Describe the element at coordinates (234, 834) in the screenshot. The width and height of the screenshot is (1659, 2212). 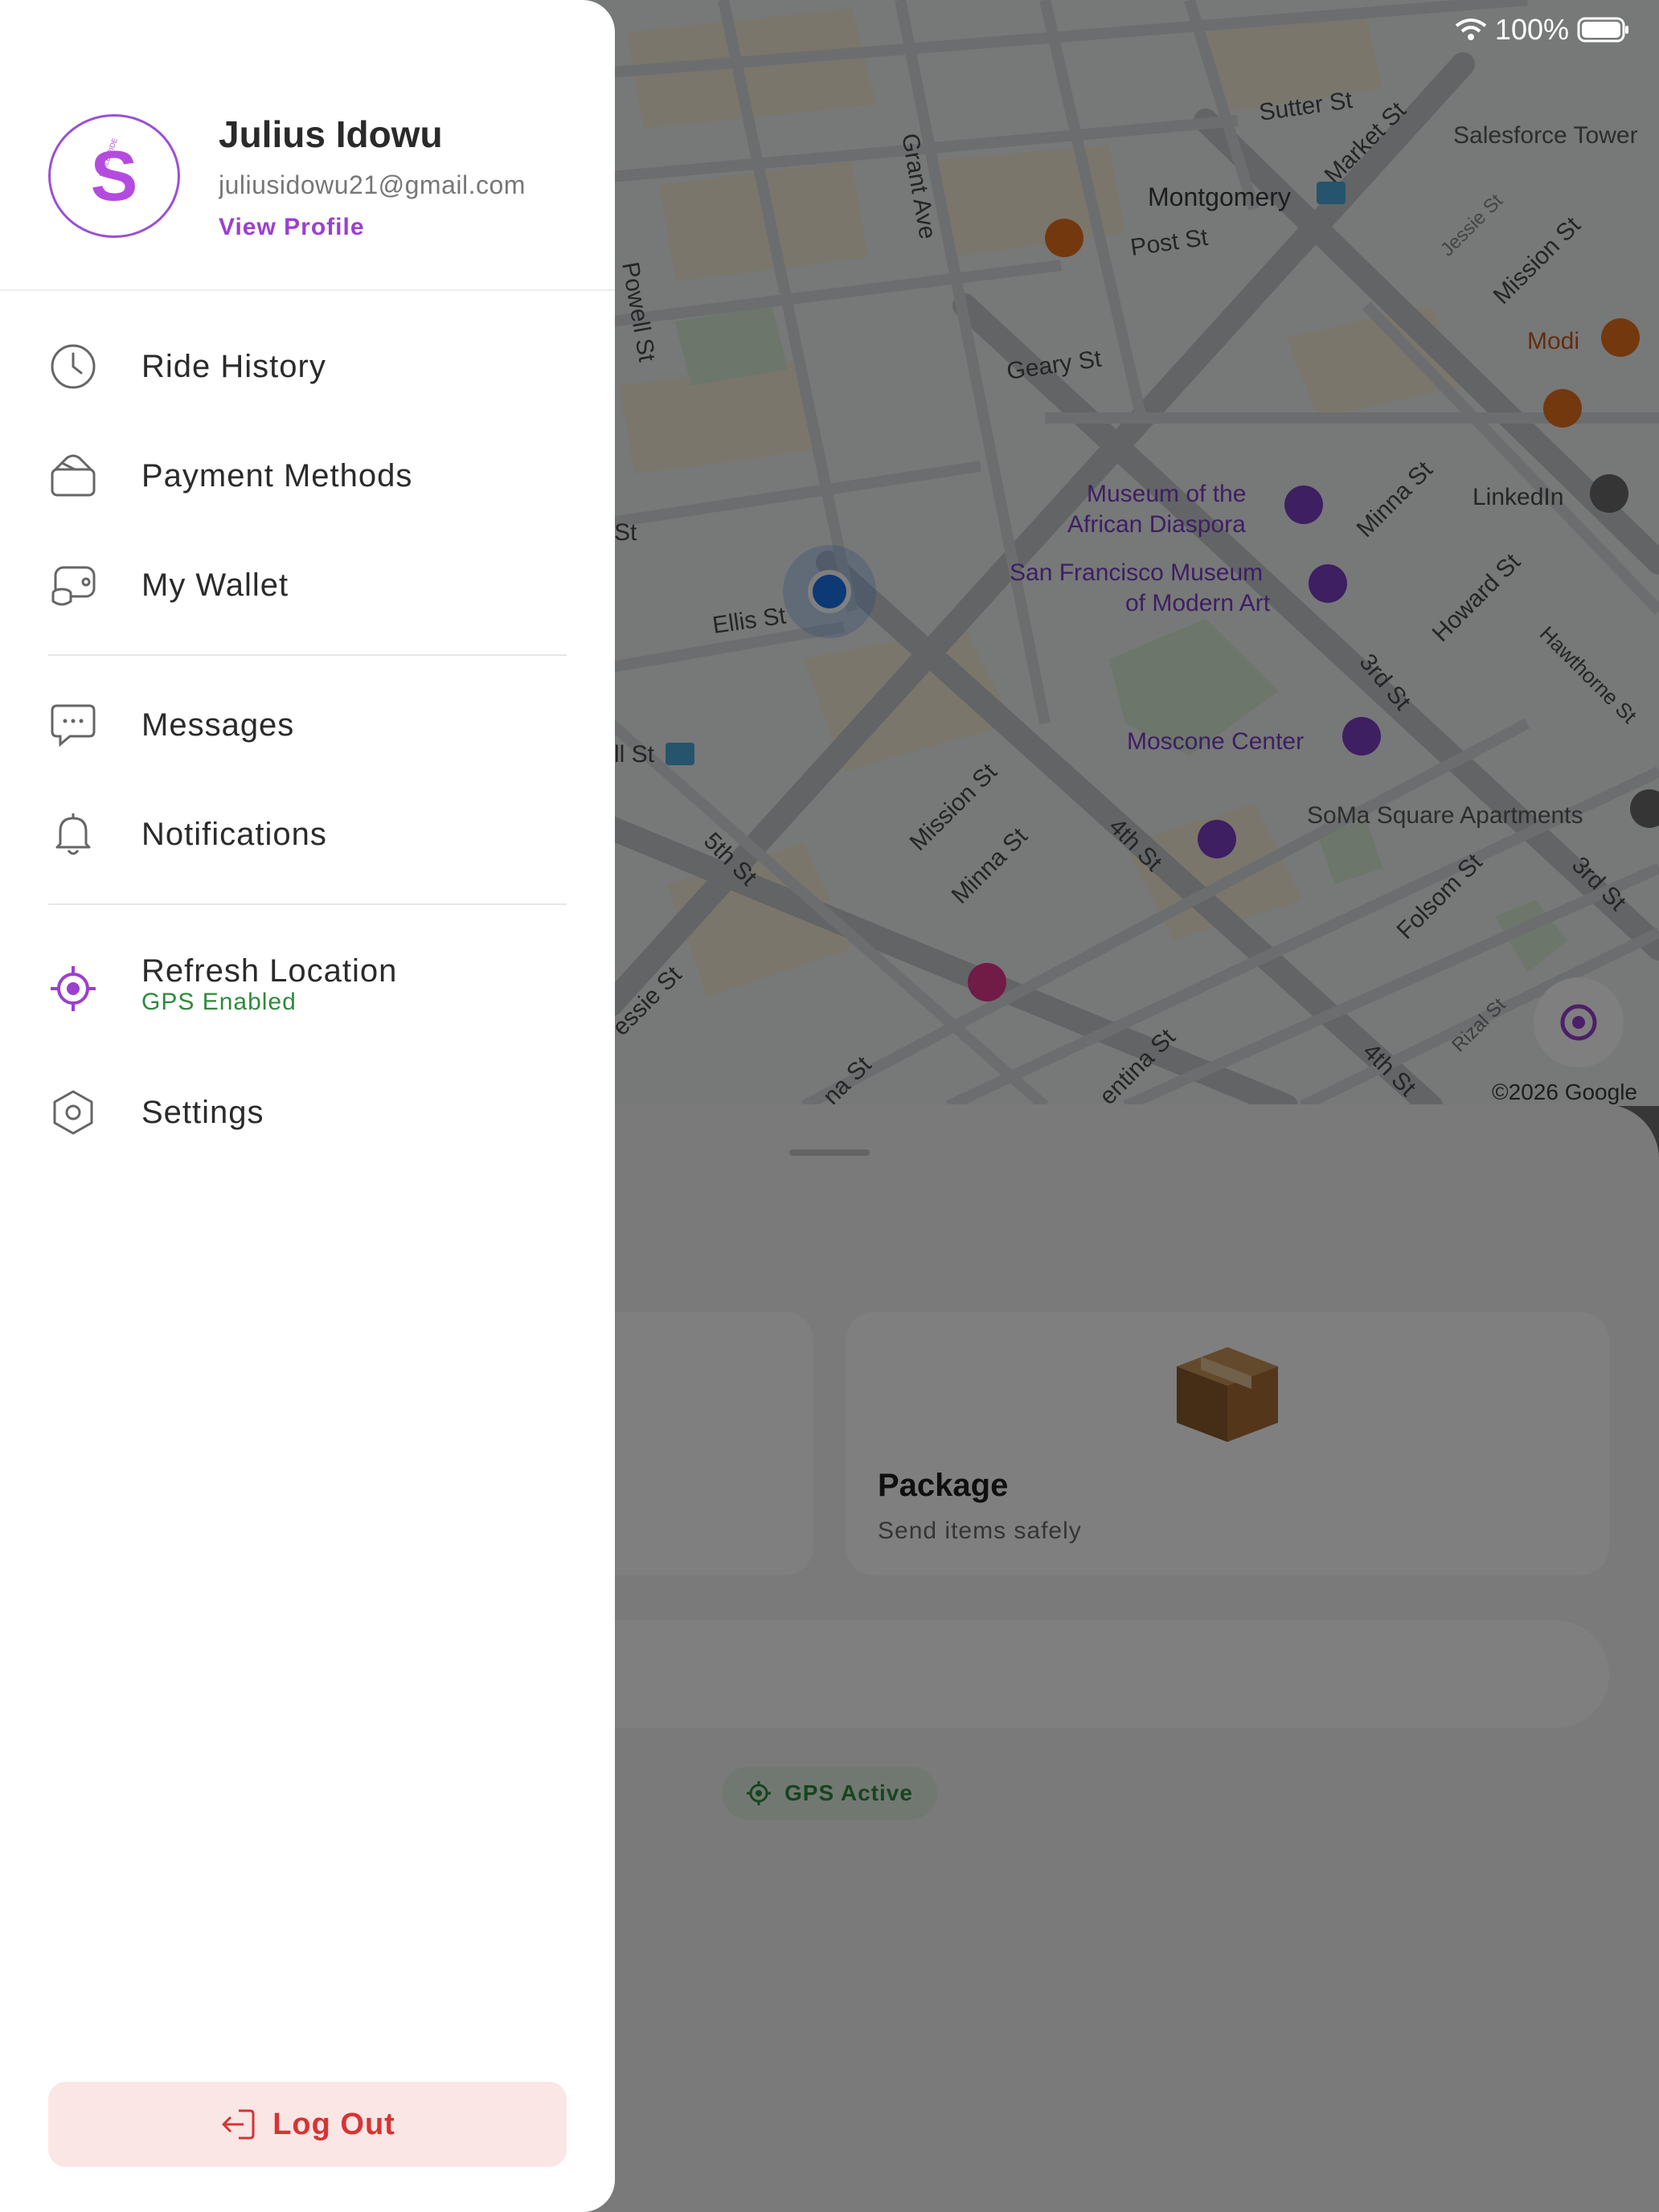
I see `menu-item-label: Notifications` at that location.